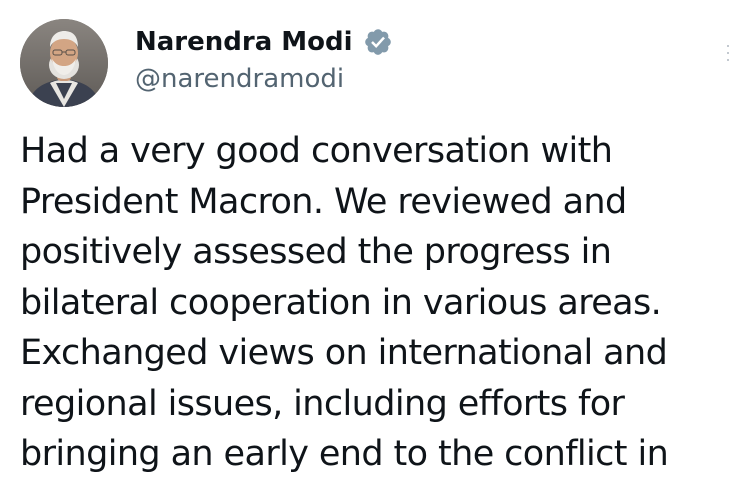 The image size is (730, 480). Describe the element at coordinates (728, 55) in the screenshot. I see `more-options-icon` at that location.